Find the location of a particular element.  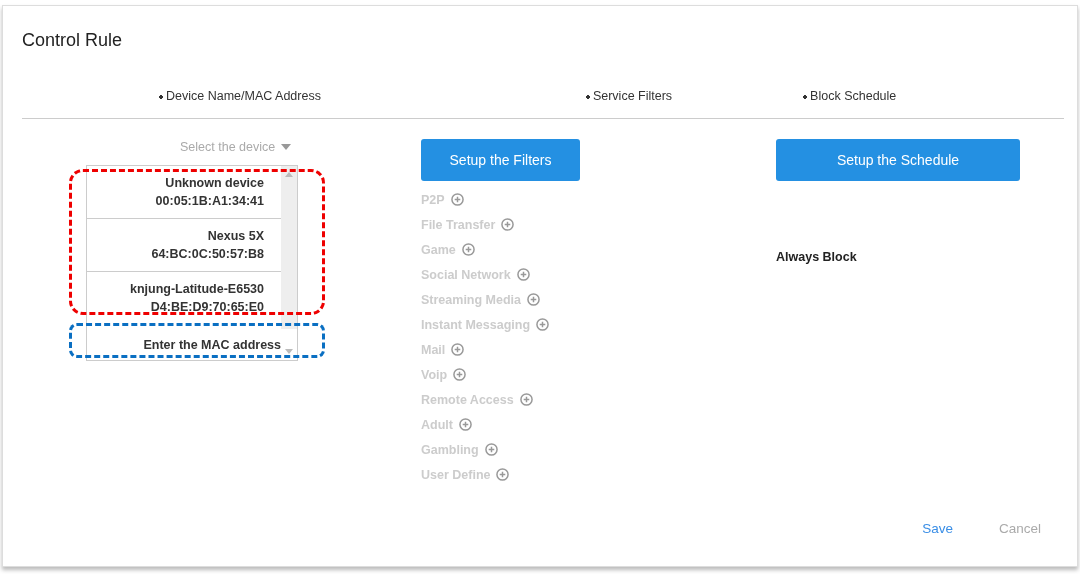

caret-icon is located at coordinates (286, 147).